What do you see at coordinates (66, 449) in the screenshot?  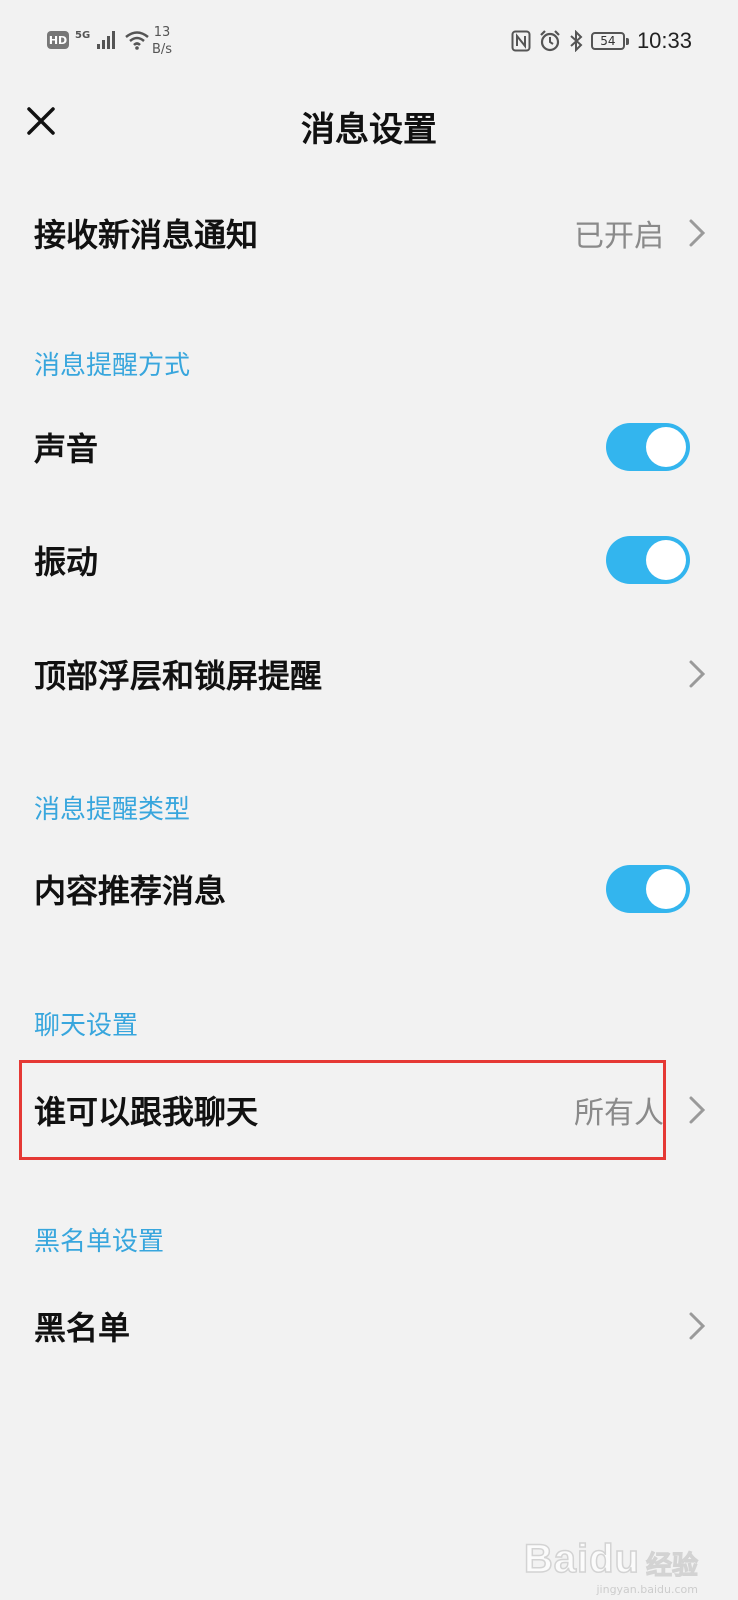 I see `sound-label: 声音` at bounding box center [66, 449].